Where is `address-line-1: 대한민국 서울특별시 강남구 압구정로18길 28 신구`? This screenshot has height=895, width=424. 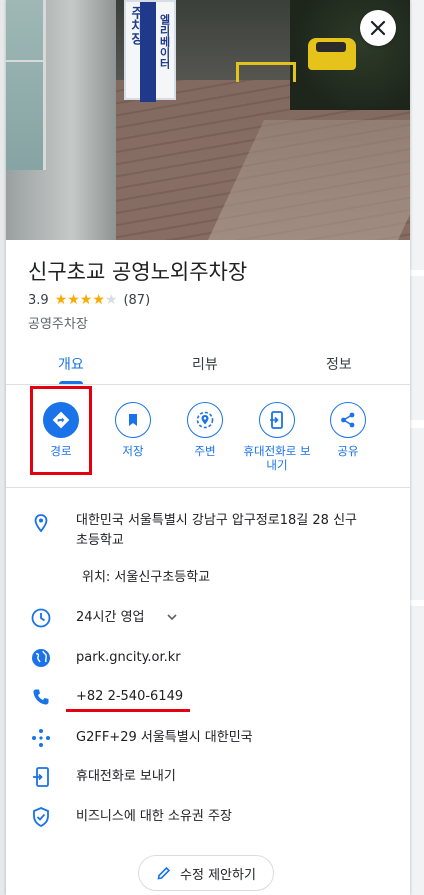
address-line-1: 대한민국 서울특별시 강남구 압구정로18길 28 신구 is located at coordinates (216, 520).